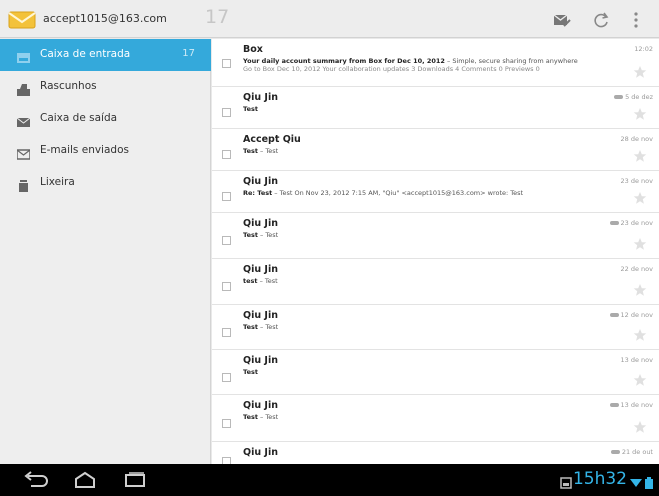 Image resolution: width=659 pixels, height=496 pixels. What do you see at coordinates (217, 17) in the screenshot?
I see `unread-count: 17` at bounding box center [217, 17].